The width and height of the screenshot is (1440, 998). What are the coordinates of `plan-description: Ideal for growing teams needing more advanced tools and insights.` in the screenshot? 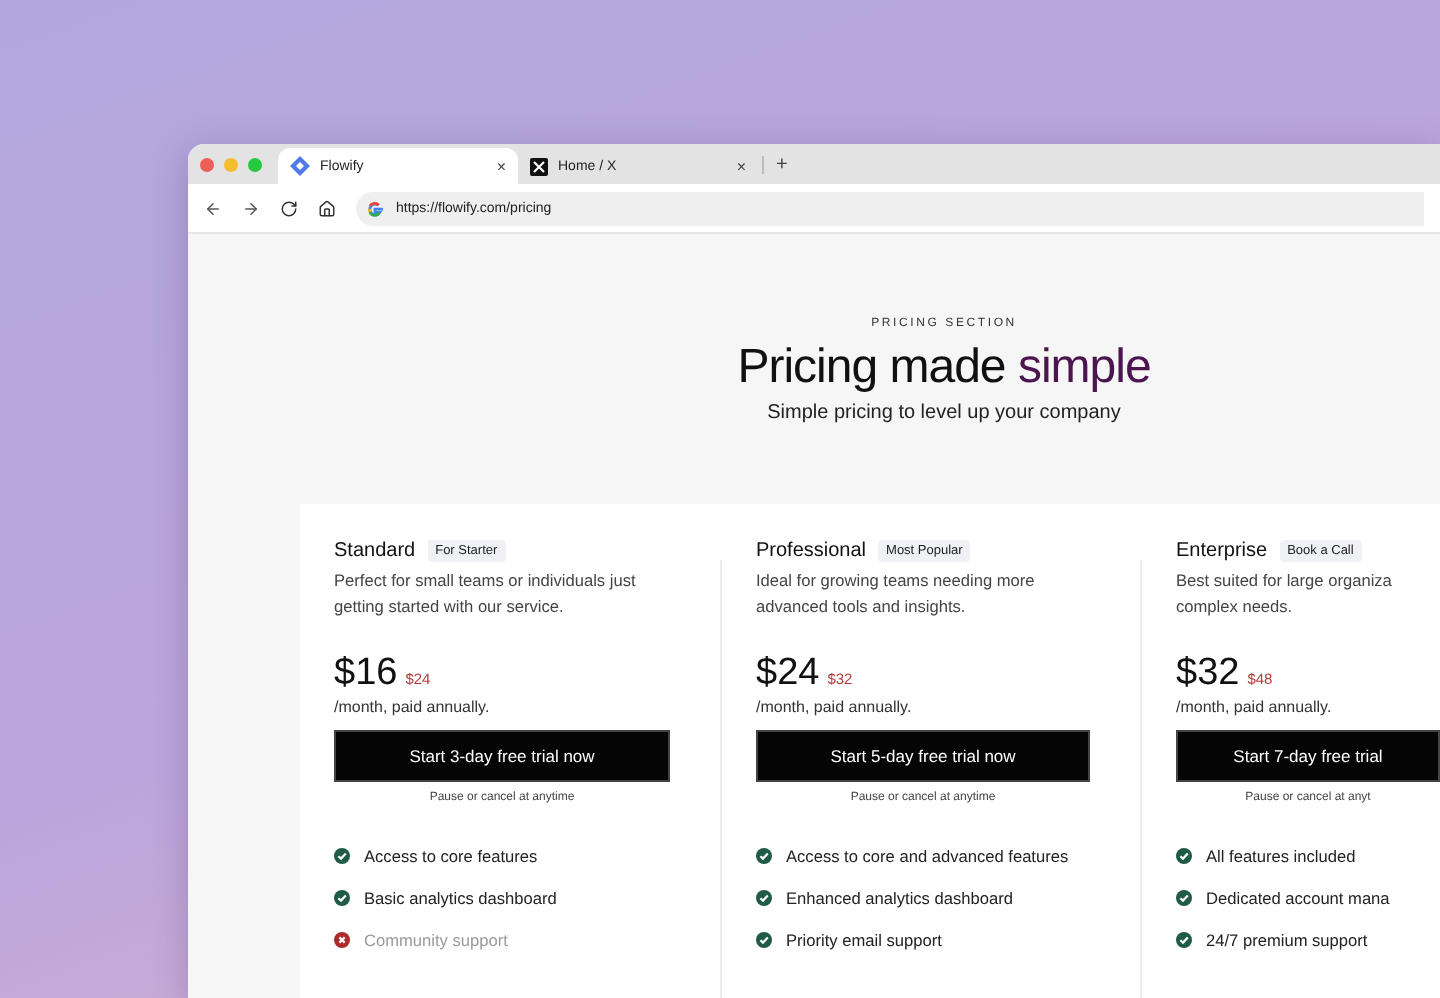 It's located at (896, 594).